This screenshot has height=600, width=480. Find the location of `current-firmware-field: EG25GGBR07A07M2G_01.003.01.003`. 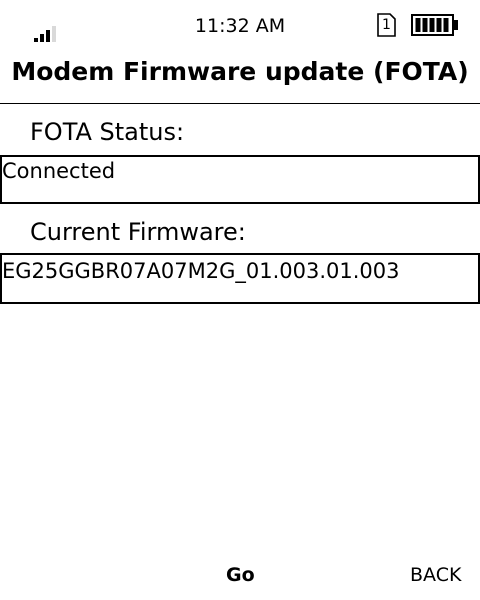

current-firmware-field: EG25GGBR07A07M2G_01.003.01.003 is located at coordinates (240, 278).